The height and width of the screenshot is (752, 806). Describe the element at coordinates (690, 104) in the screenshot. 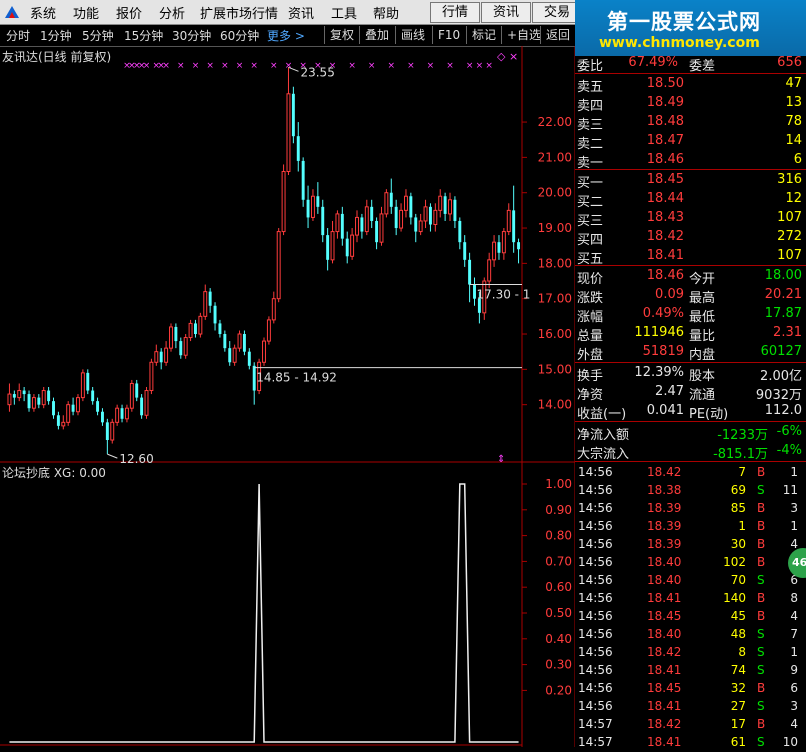

I see `sell-row: 卖四 18.49 13` at that location.